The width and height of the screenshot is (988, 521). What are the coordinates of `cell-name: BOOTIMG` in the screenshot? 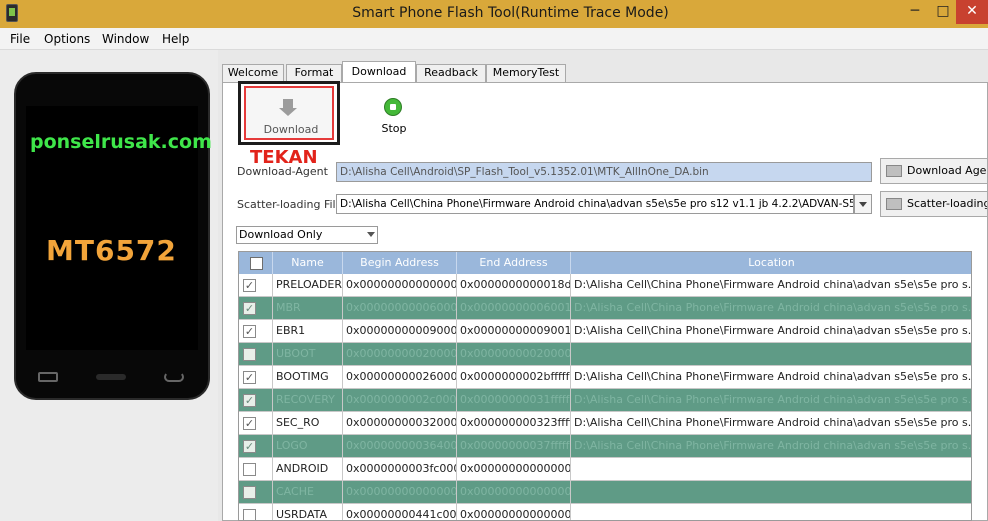 It's located at (308, 377).